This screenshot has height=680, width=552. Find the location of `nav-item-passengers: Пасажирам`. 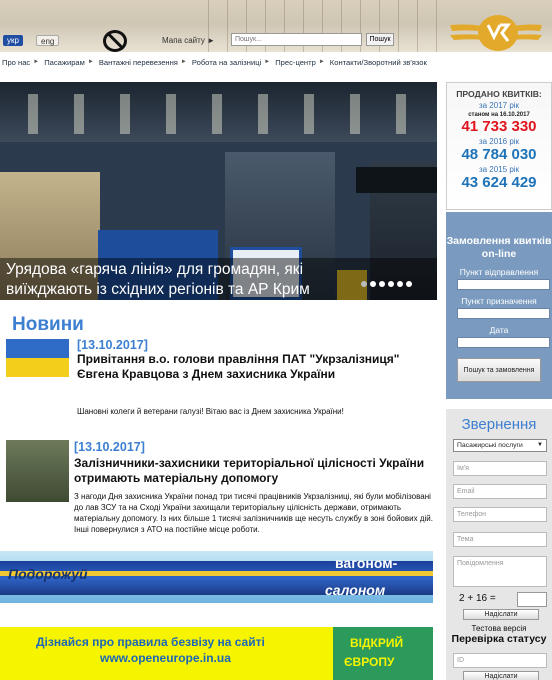

nav-item-passengers: Пасажирам is located at coordinates (63, 62).